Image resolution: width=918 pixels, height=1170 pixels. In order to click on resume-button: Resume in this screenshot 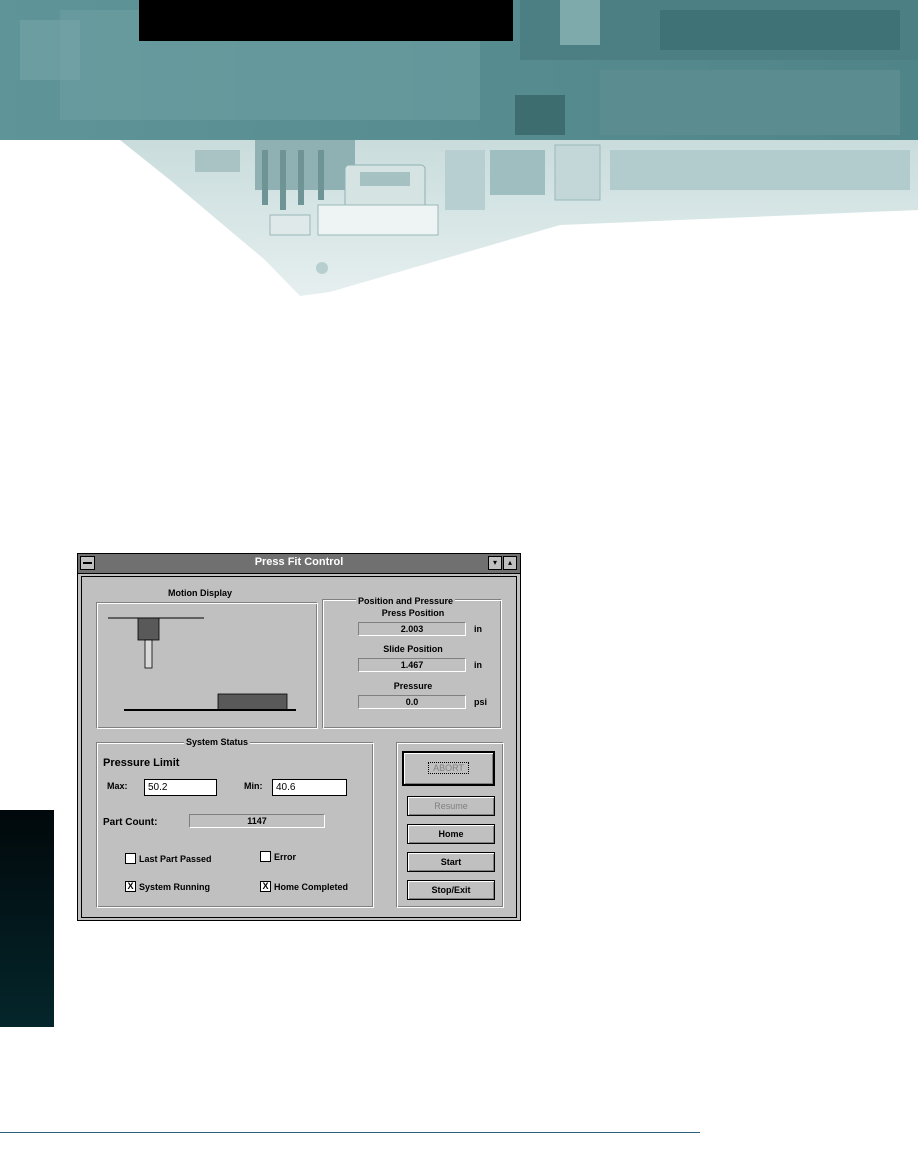, I will do `click(451, 806)`.